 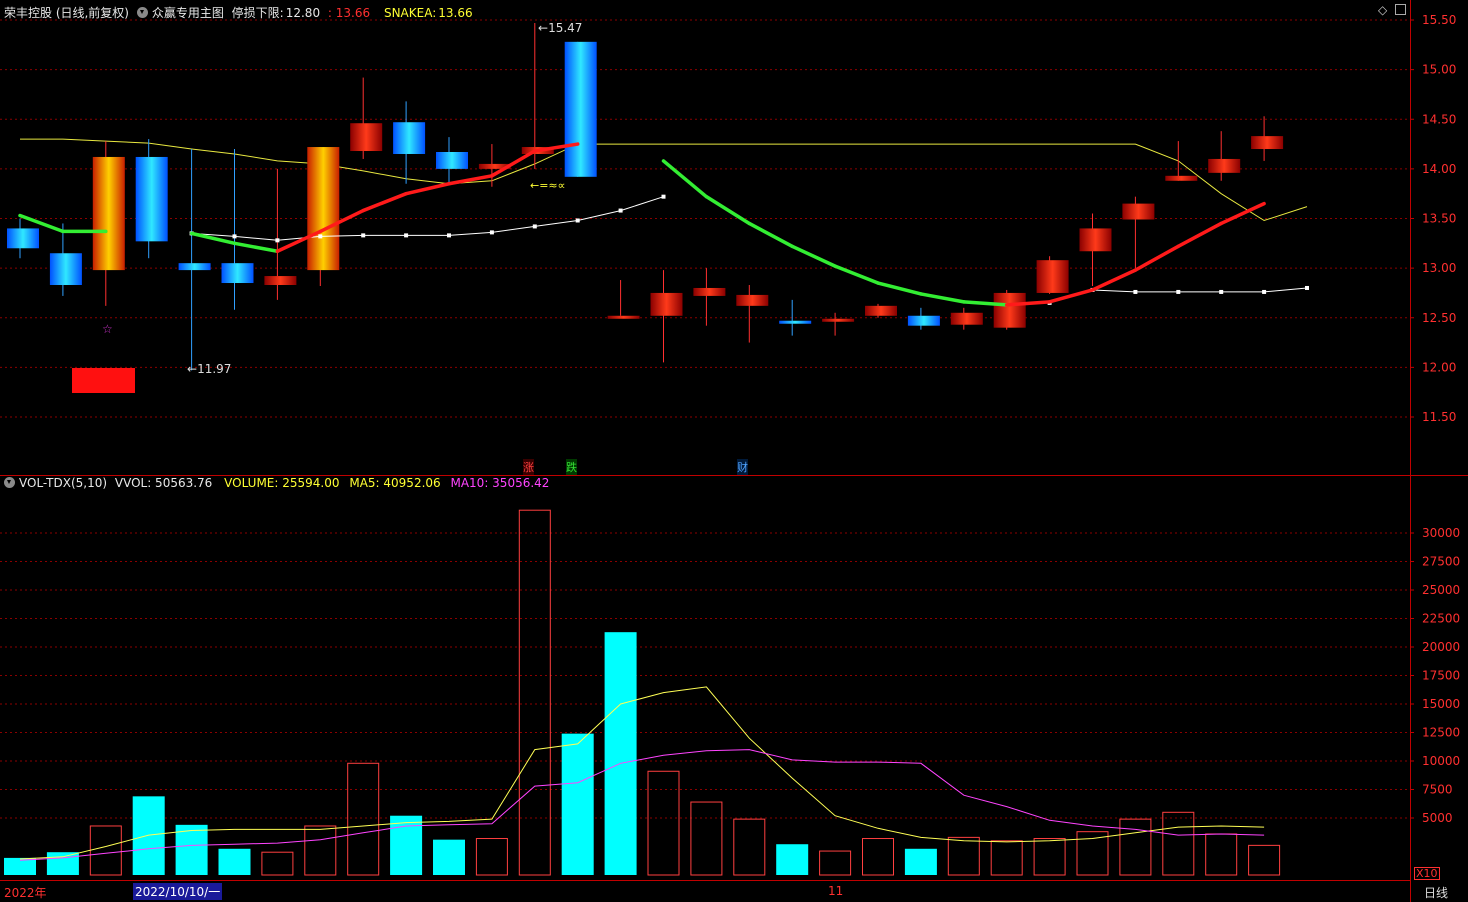 What do you see at coordinates (188, 13) in the screenshot?
I see `main-chart-name: 众赢专用主图` at bounding box center [188, 13].